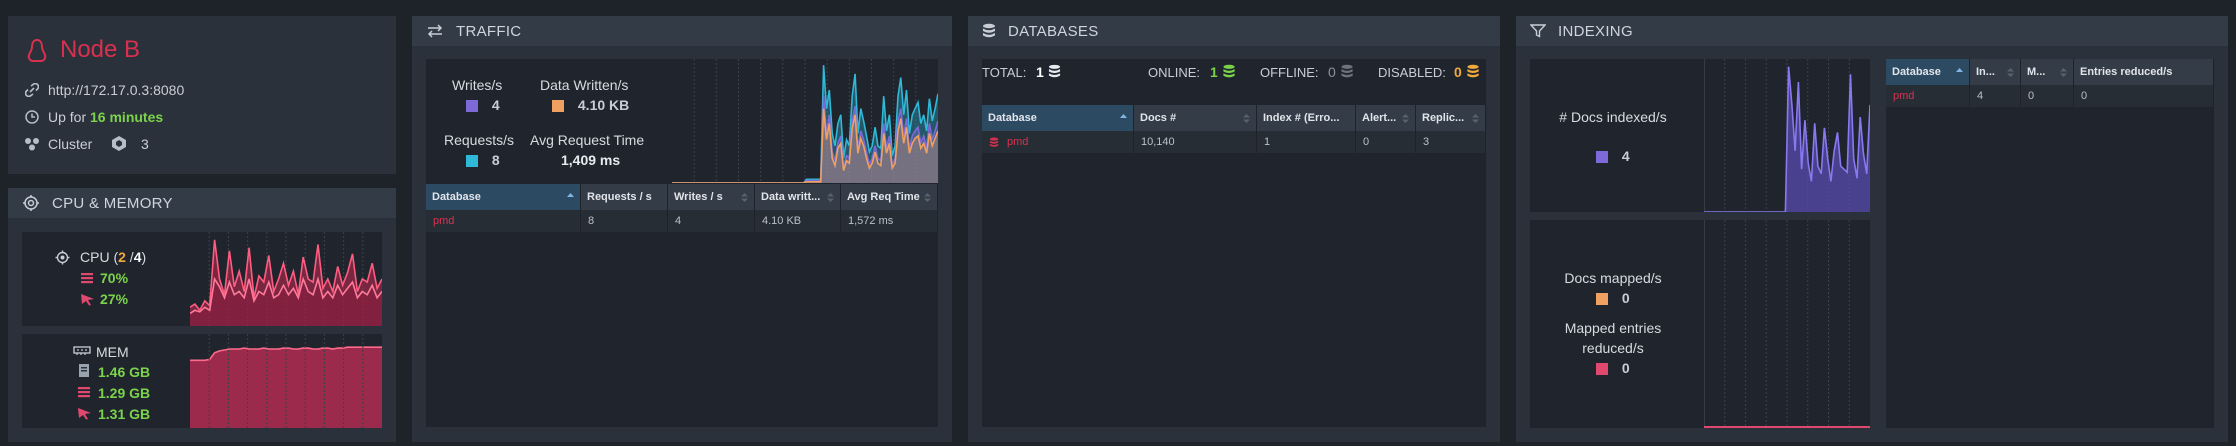 This screenshot has width=2236, height=446. What do you see at coordinates (472, 161) in the screenshot?
I see `requests-color-swatch` at bounding box center [472, 161].